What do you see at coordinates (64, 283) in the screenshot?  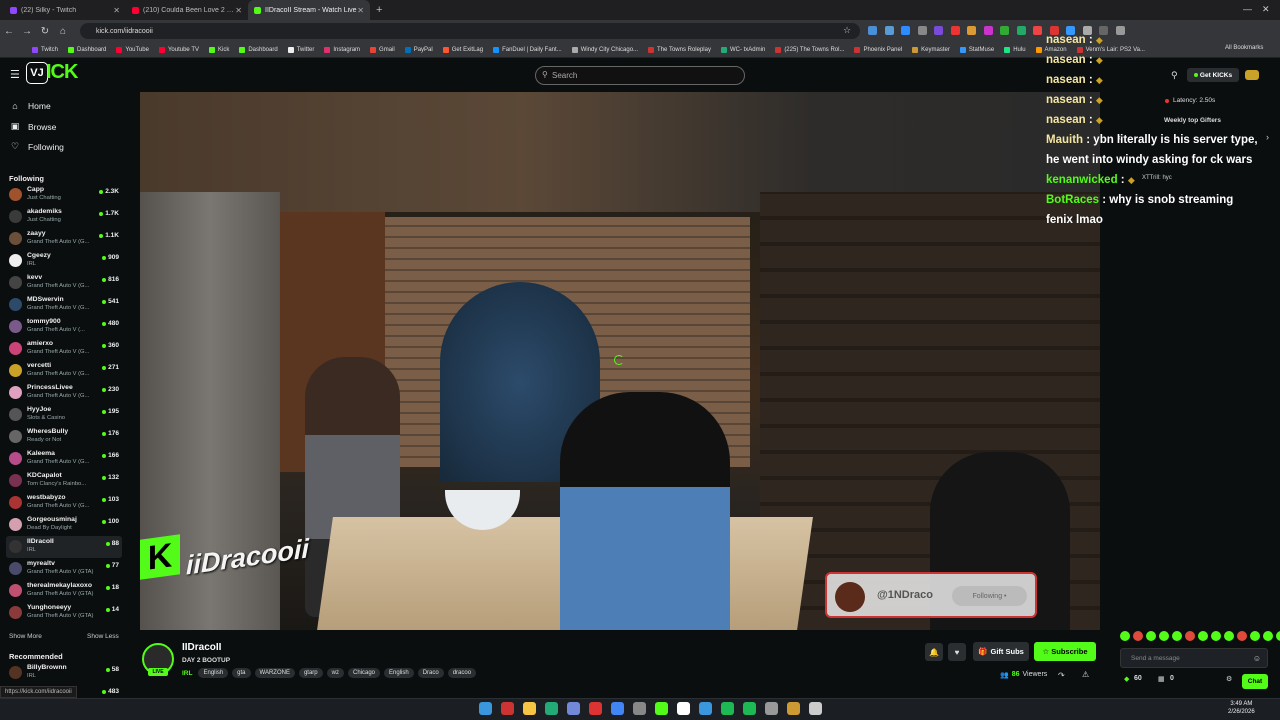 I see `channel-row: kevv Grand Theft Auto V (G... 816` at bounding box center [64, 283].